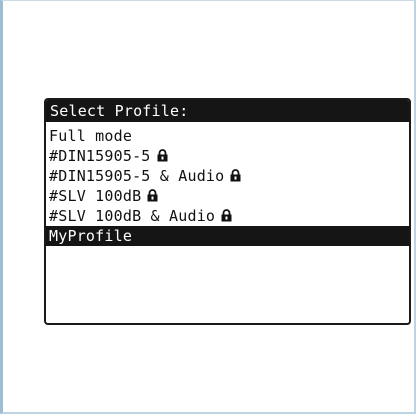  What do you see at coordinates (227, 136) in the screenshot?
I see `profile-item-full-mode: Full mode` at bounding box center [227, 136].